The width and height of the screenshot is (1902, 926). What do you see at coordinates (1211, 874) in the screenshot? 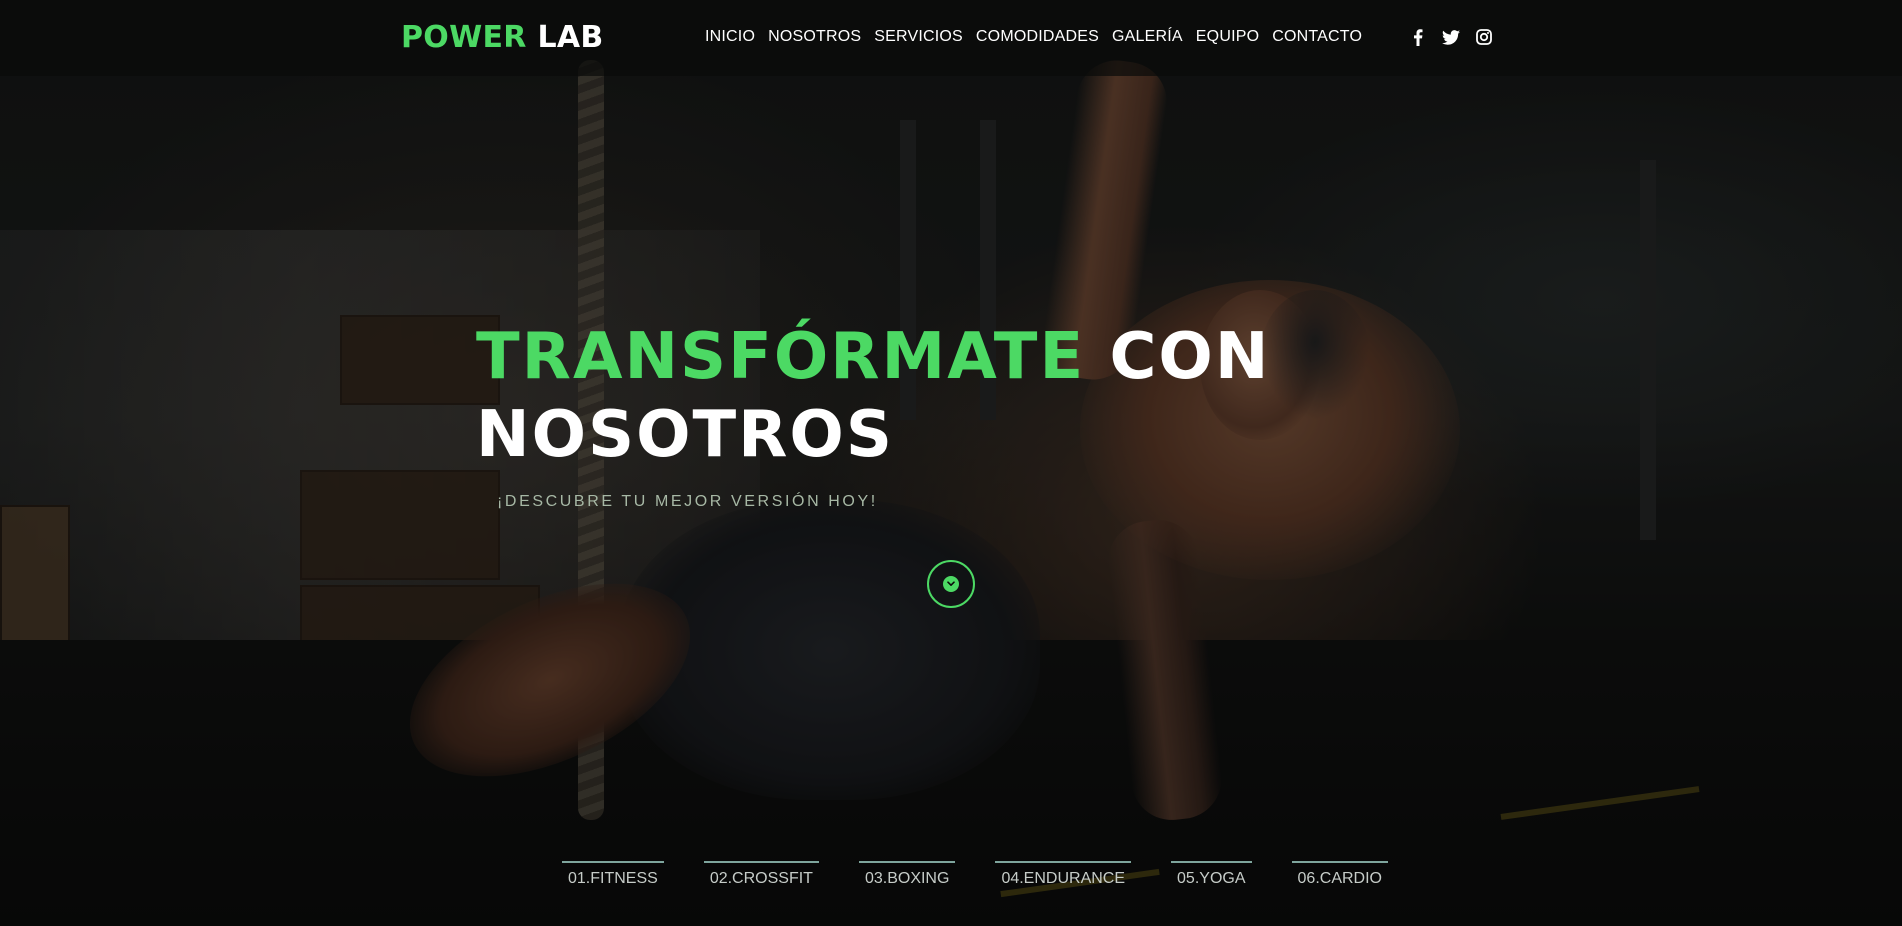
I see `tab-yoga: 05.YOGA` at bounding box center [1211, 874].